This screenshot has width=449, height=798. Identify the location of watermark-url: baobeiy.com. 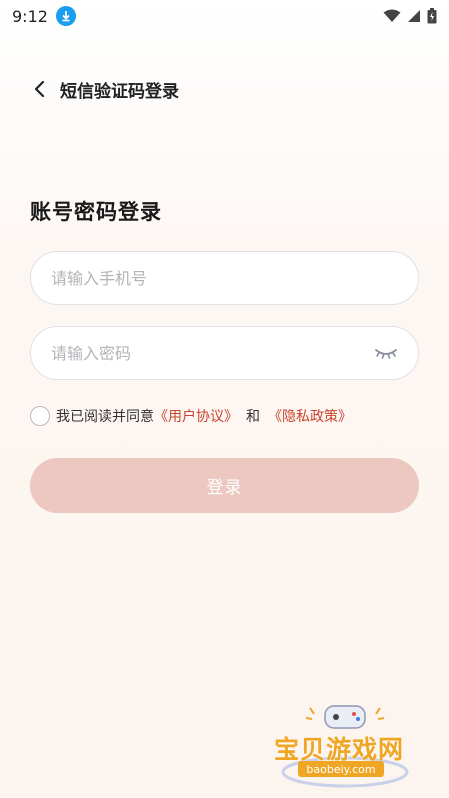
(341, 769).